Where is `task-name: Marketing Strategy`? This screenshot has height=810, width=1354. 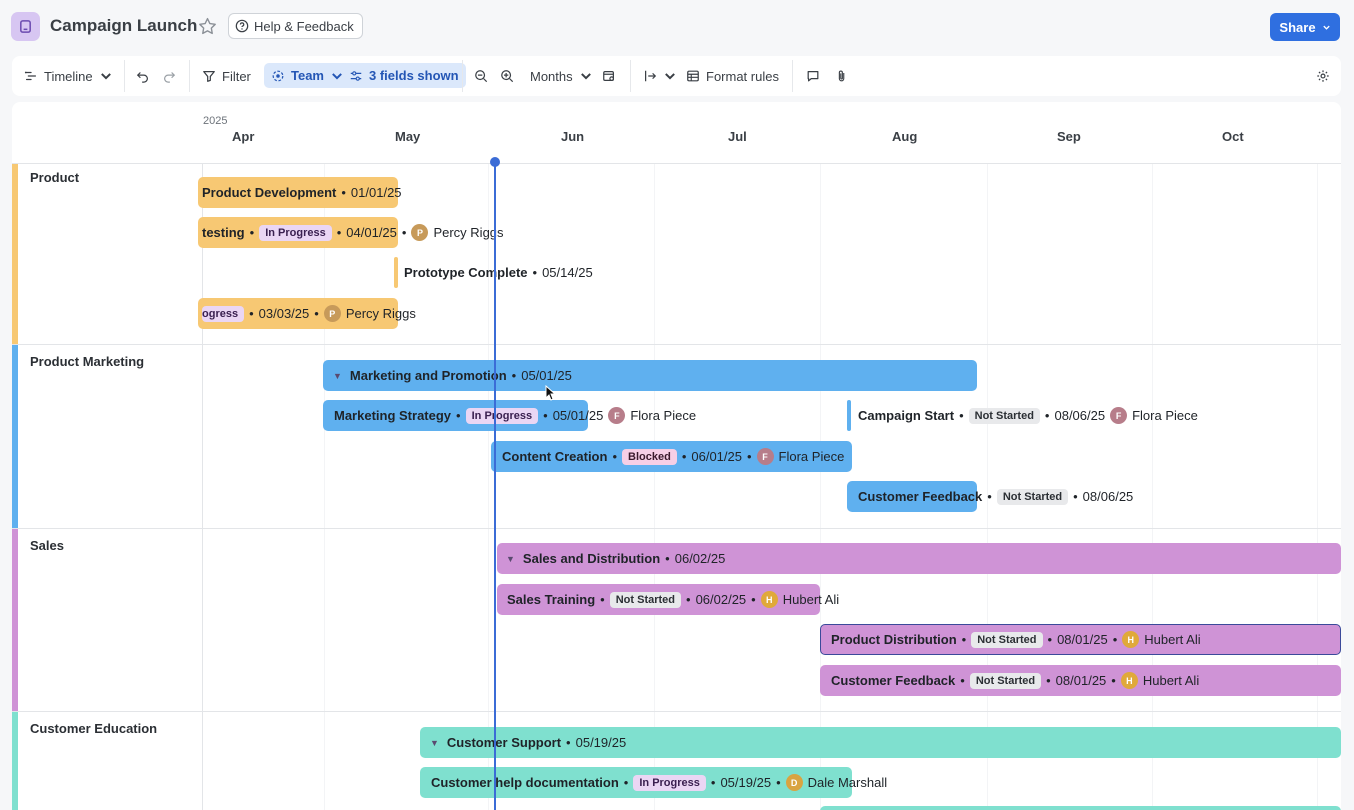 task-name: Marketing Strategy is located at coordinates (393, 415).